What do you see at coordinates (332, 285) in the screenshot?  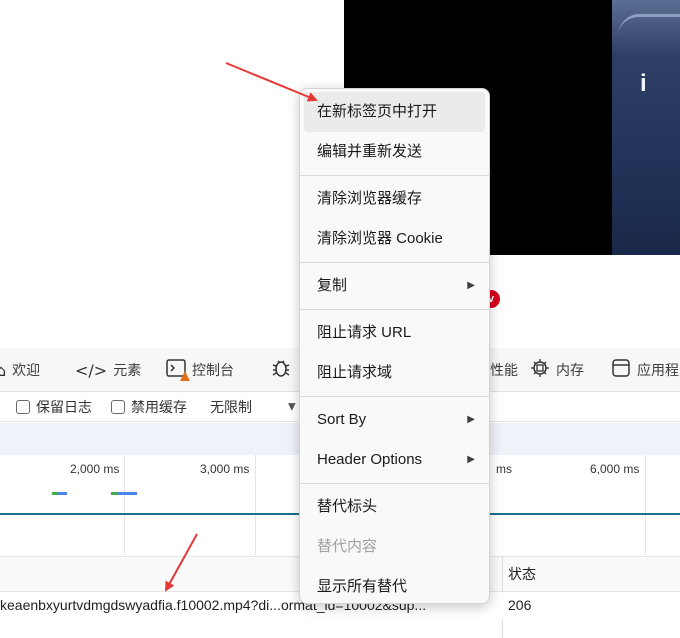 I see `menu-item-copy-label: 复制` at bounding box center [332, 285].